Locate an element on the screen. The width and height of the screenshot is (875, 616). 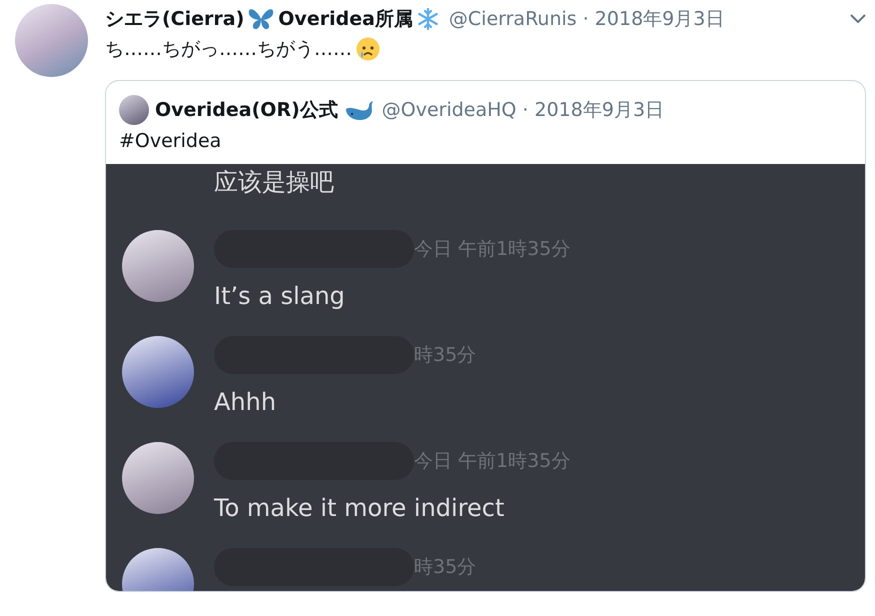
chat-message-text: It’s a slang is located at coordinates (280, 296).